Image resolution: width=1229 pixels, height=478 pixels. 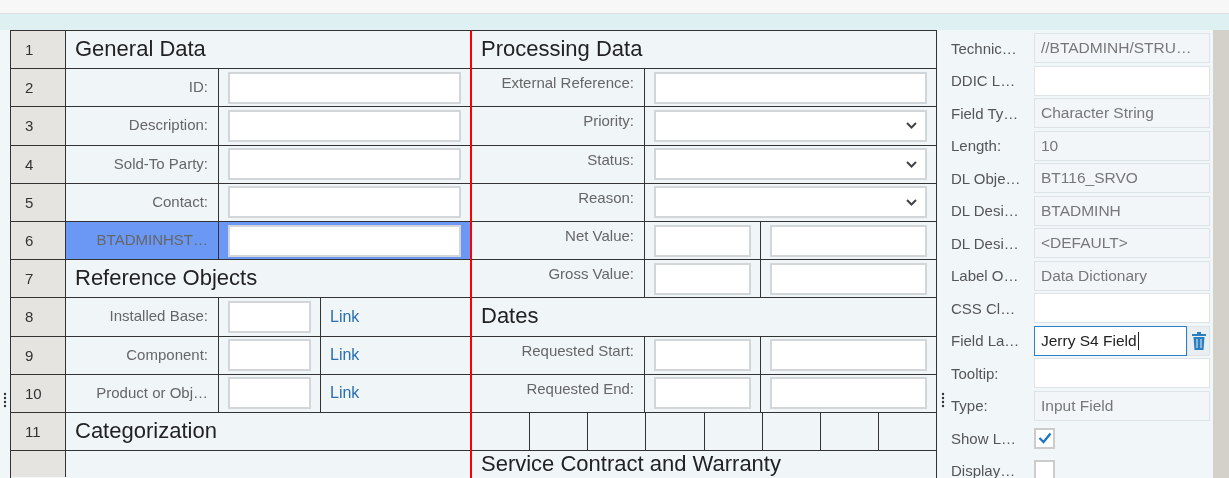 What do you see at coordinates (142, 317) in the screenshot?
I see `field-label: Installed Base:` at bounding box center [142, 317].